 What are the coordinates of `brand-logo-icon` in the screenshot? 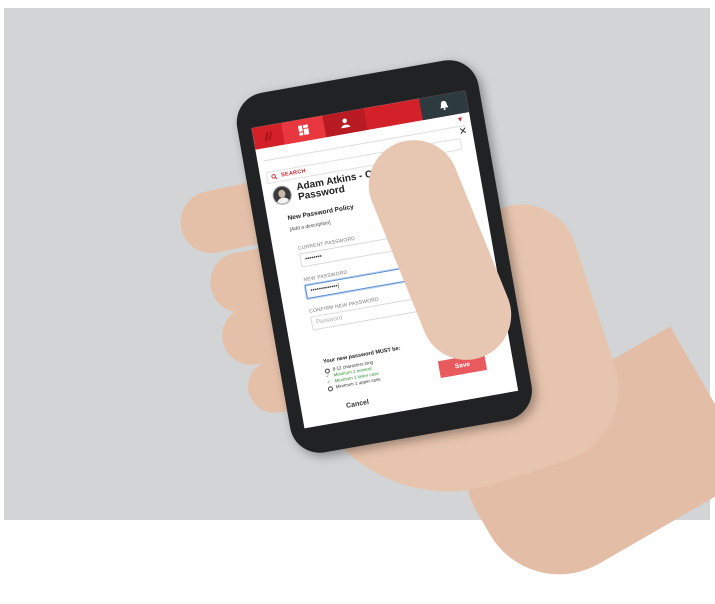 It's located at (268, 136).